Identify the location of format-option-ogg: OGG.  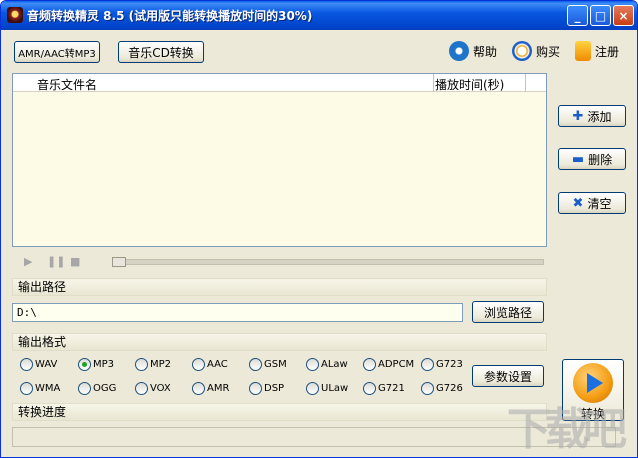
(97, 388).